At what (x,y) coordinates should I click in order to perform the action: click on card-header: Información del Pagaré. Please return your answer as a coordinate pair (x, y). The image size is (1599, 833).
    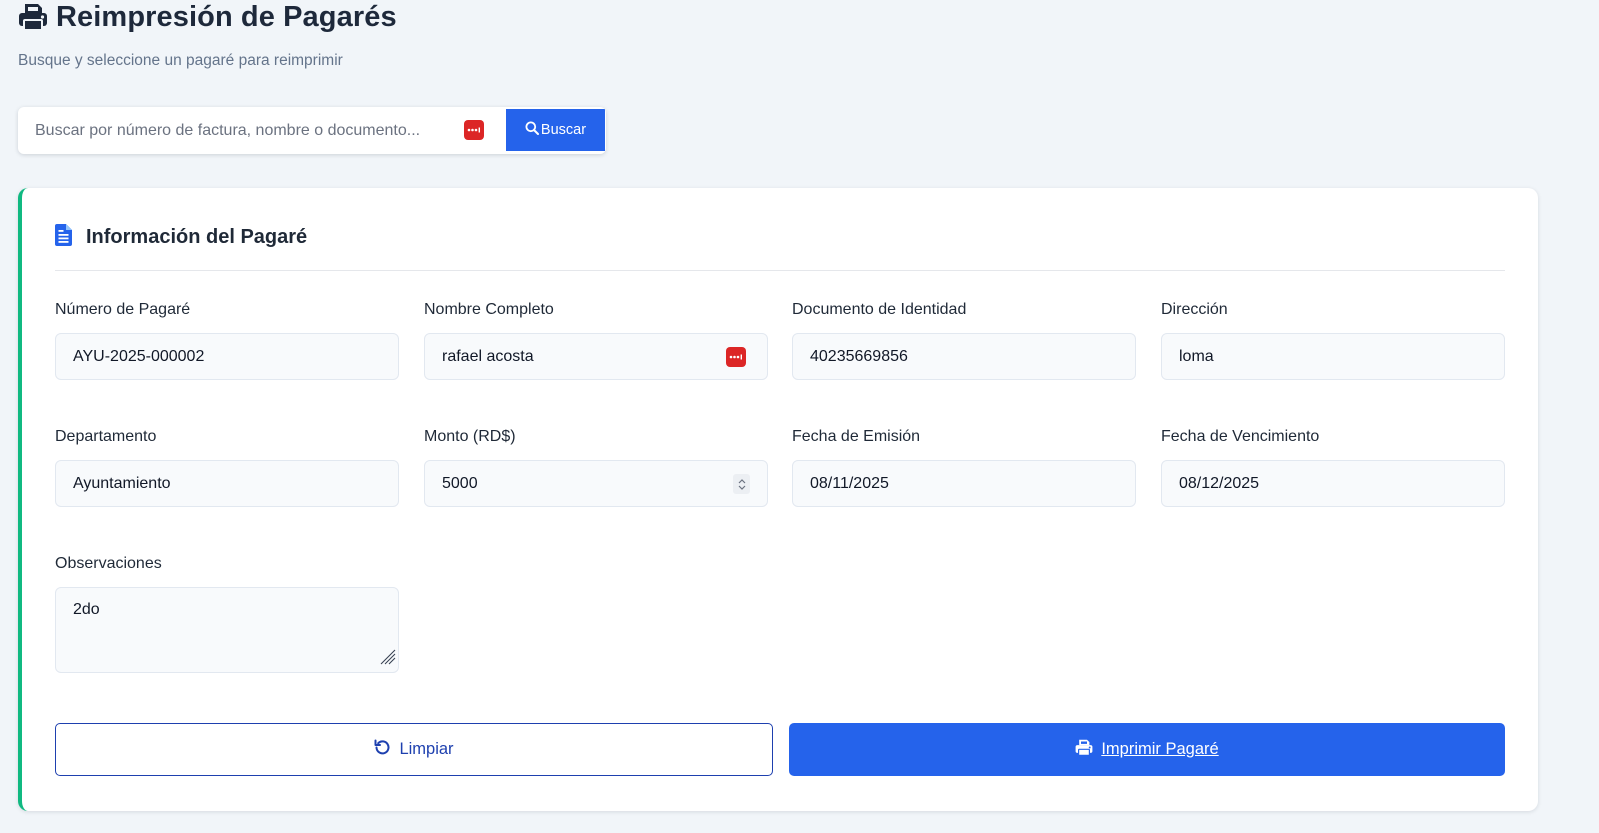
    Looking at the image, I should click on (181, 237).